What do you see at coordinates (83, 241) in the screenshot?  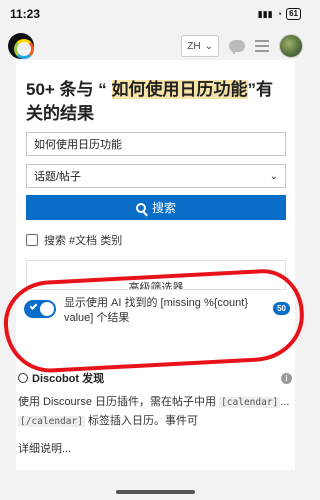 I see `category-filter-label: 搜索 #文档 类别` at bounding box center [83, 241].